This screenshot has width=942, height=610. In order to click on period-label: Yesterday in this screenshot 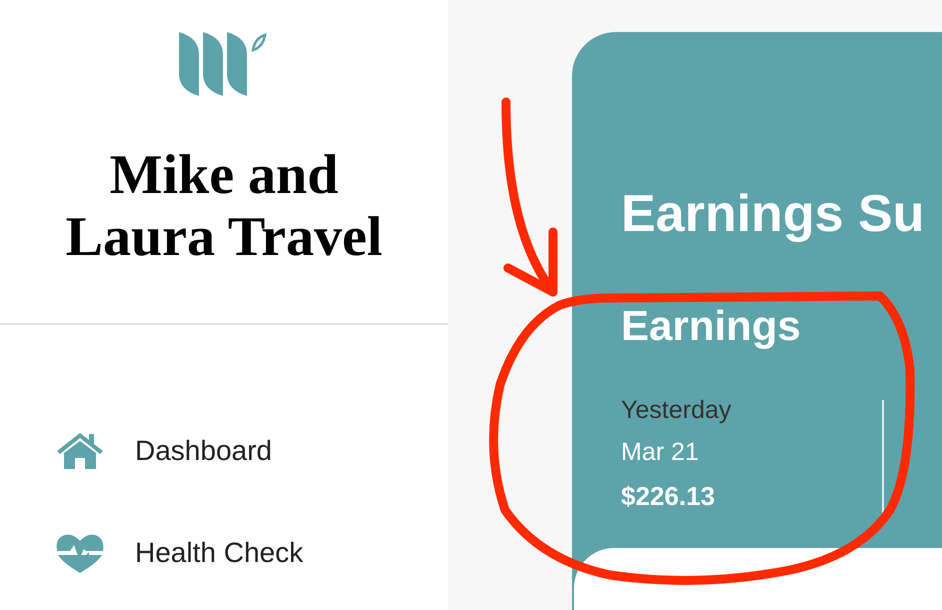, I will do `click(676, 410)`.